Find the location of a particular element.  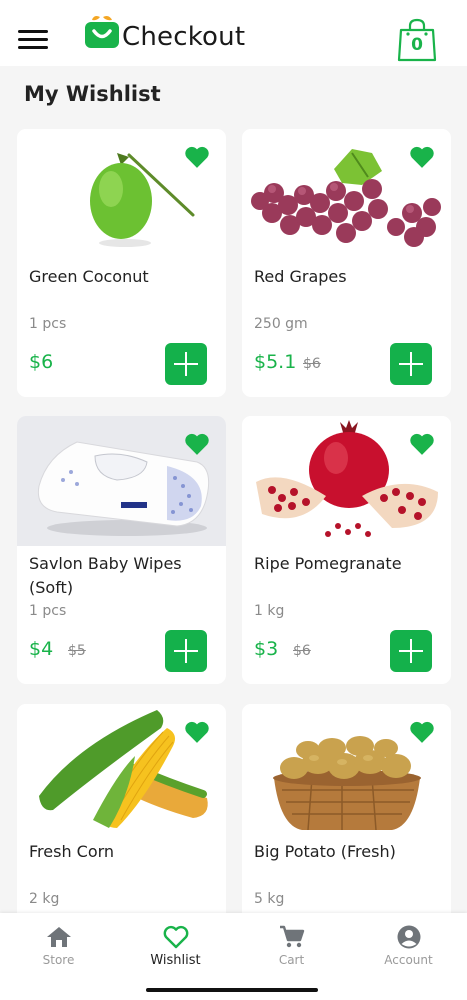

product-quantity: 2 kg is located at coordinates (44, 899).